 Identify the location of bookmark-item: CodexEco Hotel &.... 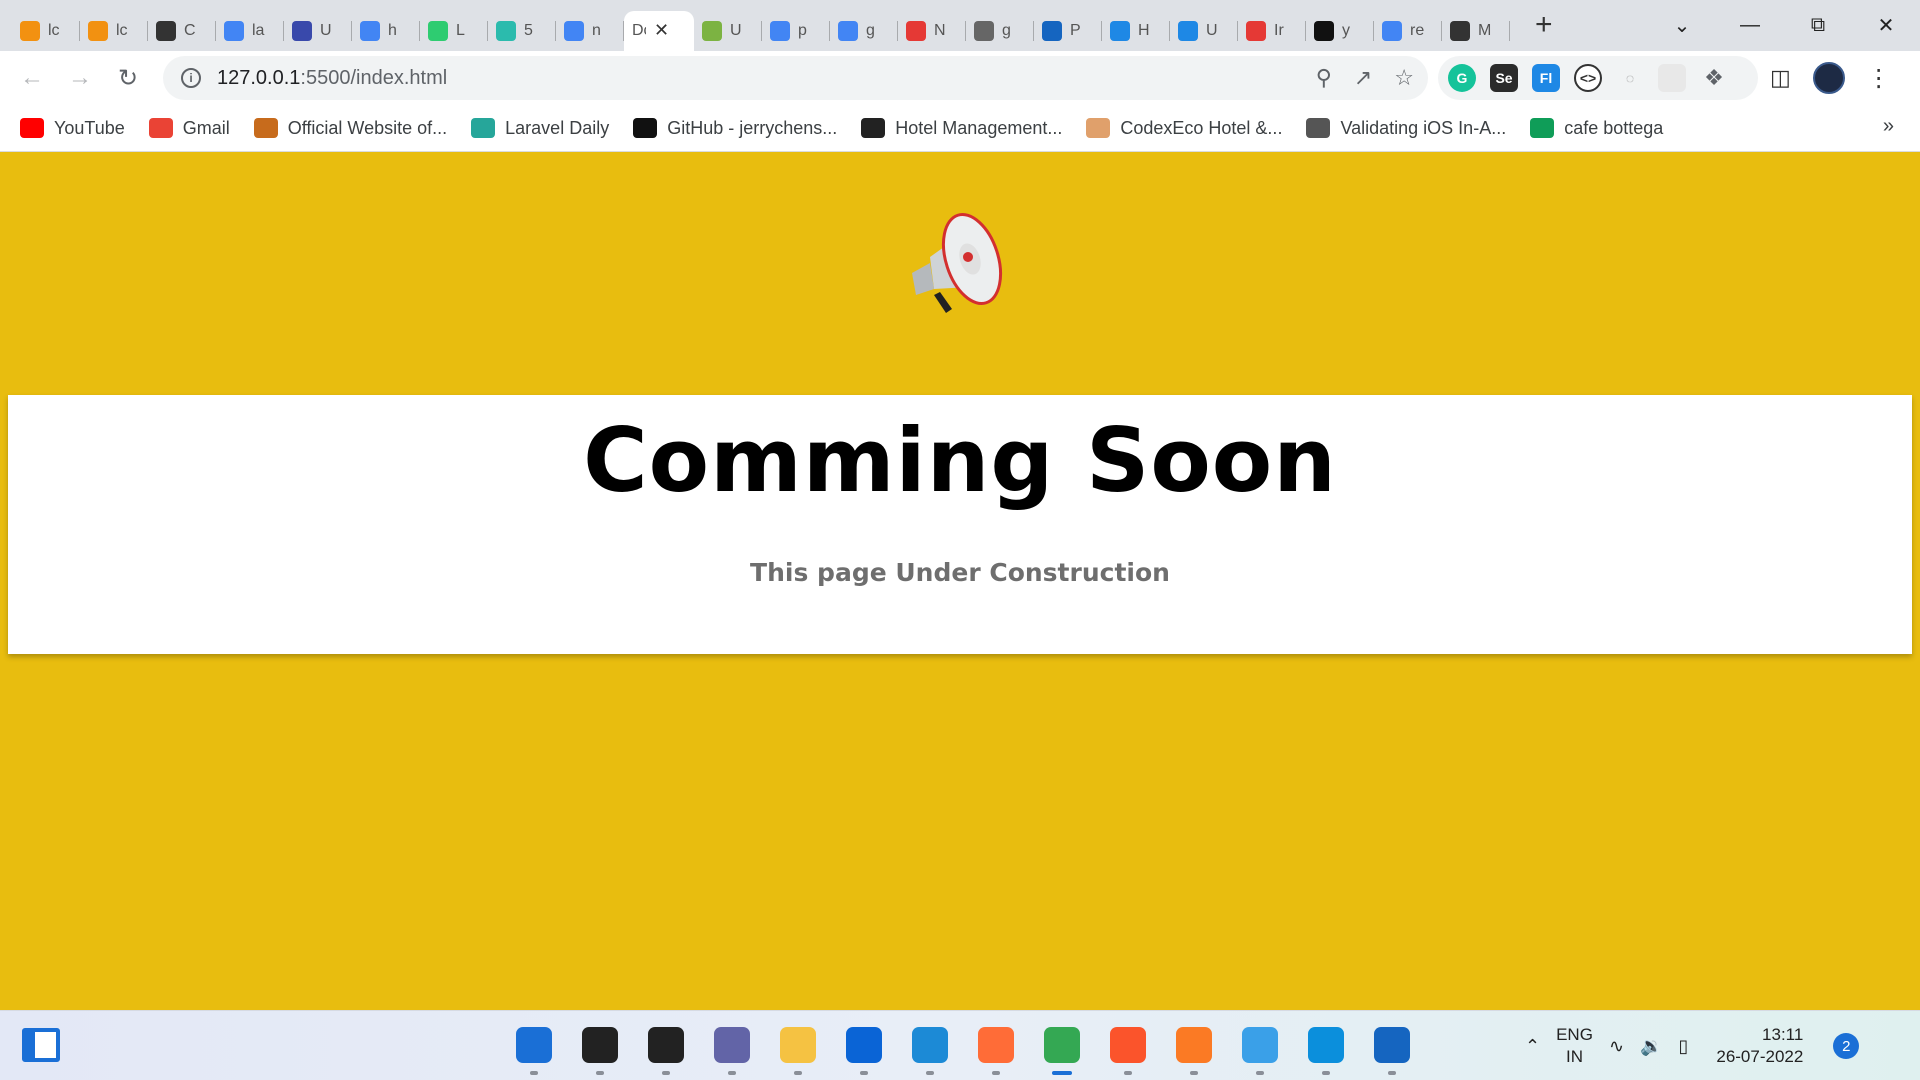
(1184, 128).